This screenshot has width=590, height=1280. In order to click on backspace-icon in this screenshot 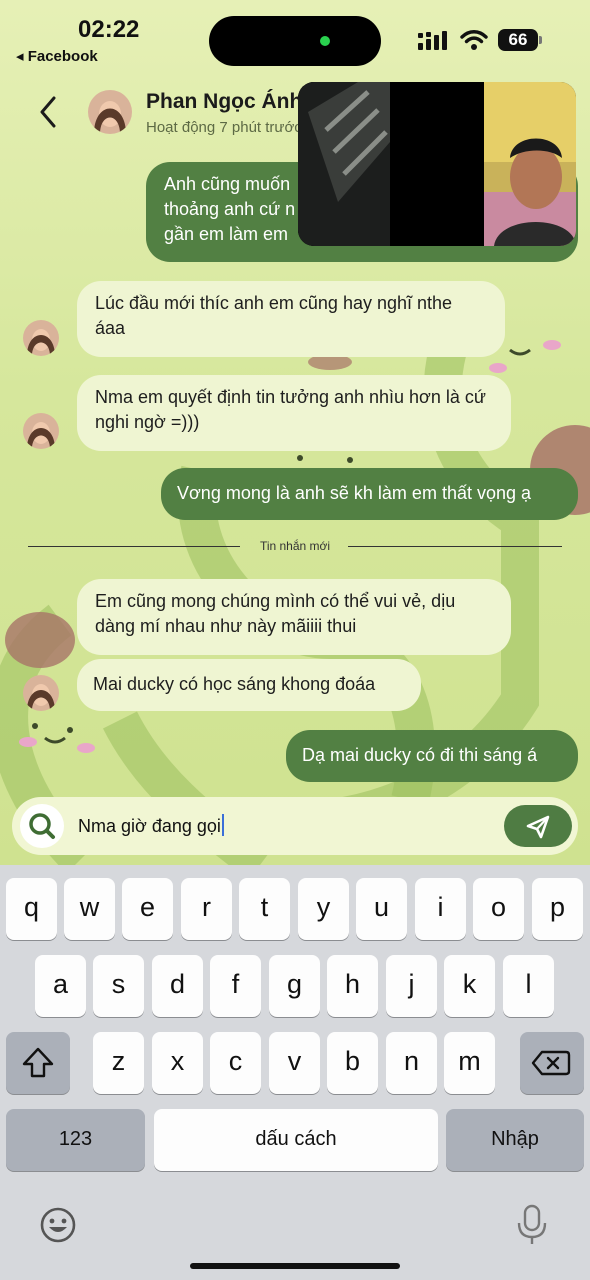, I will do `click(551, 1063)`.